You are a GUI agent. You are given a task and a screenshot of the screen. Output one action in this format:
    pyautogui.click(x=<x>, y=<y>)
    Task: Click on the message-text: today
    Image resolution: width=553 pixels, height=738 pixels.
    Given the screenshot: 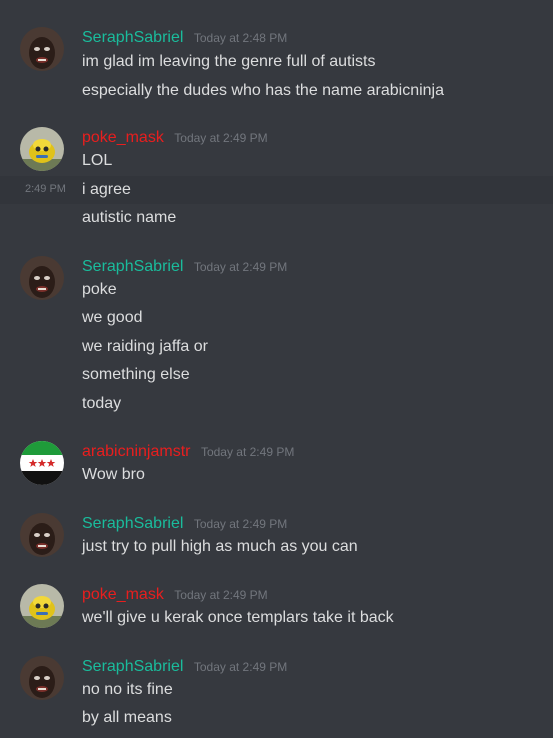 What is the action you would take?
    pyautogui.click(x=102, y=403)
    